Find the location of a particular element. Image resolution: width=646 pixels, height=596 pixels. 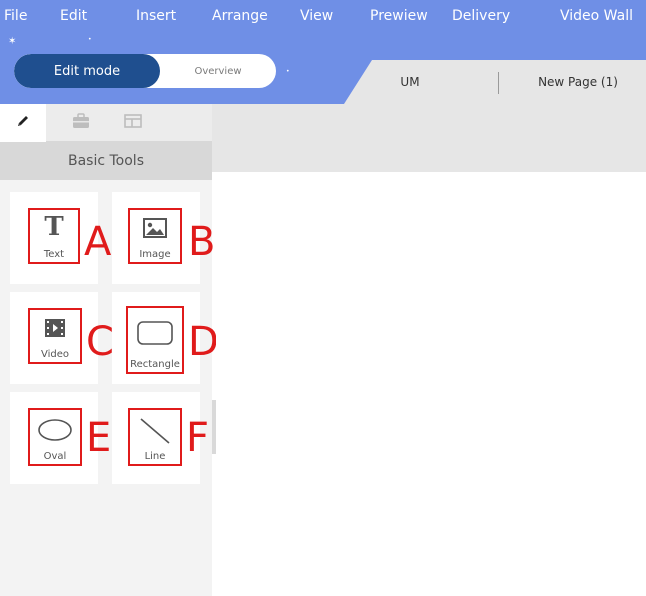

line-icon is located at coordinates (155, 433).